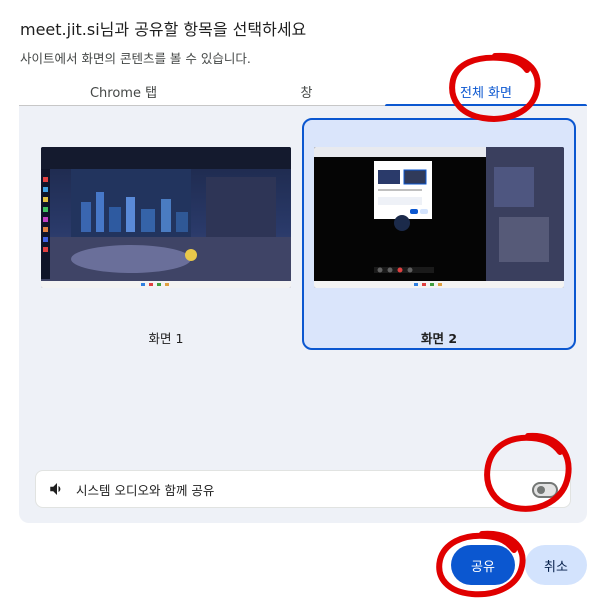  I want to click on cancel-button: 취소, so click(556, 565).